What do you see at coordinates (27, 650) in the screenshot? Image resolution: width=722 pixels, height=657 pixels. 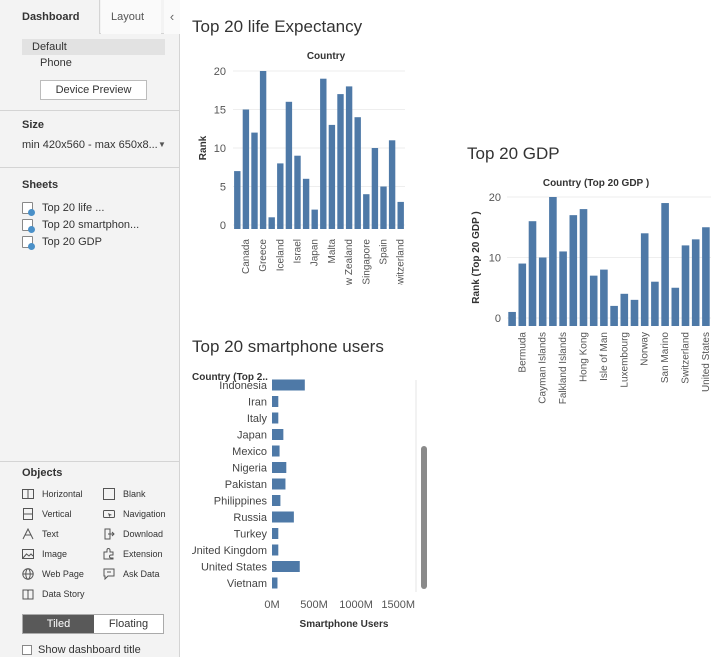 I see `checkbox-icon` at bounding box center [27, 650].